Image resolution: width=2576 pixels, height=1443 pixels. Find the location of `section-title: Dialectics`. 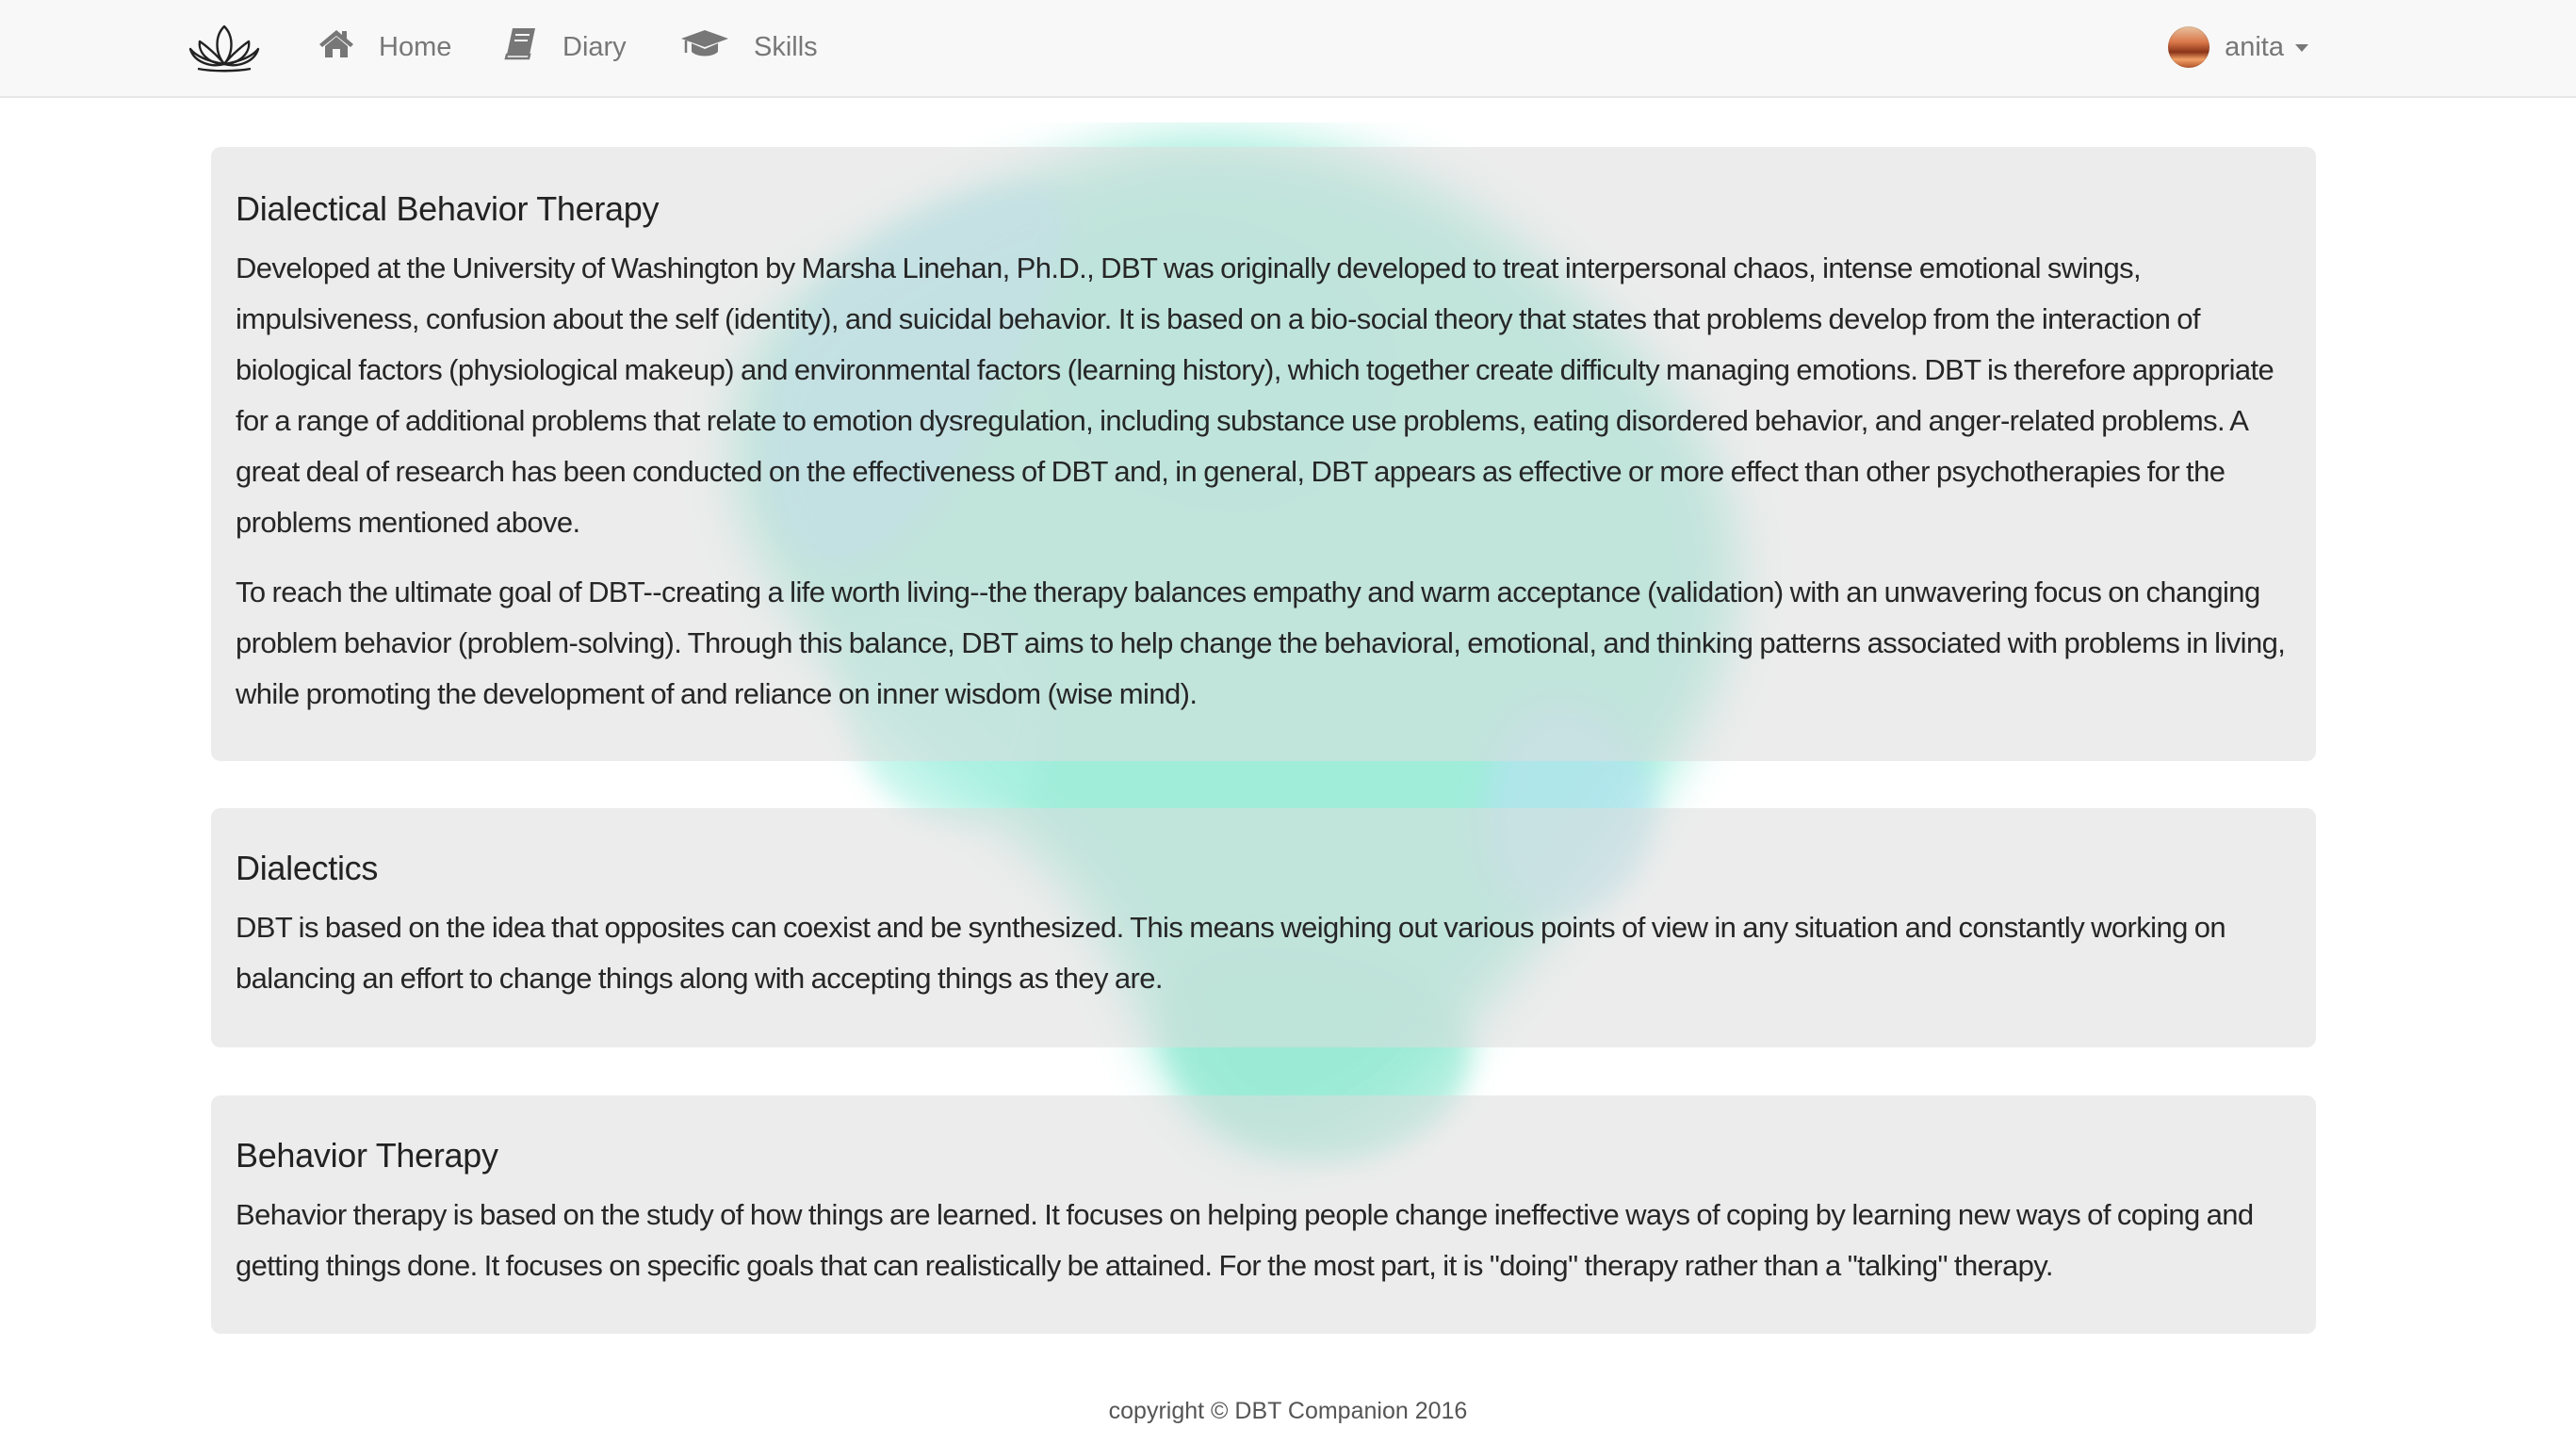

section-title: Dialectics is located at coordinates (307, 868).